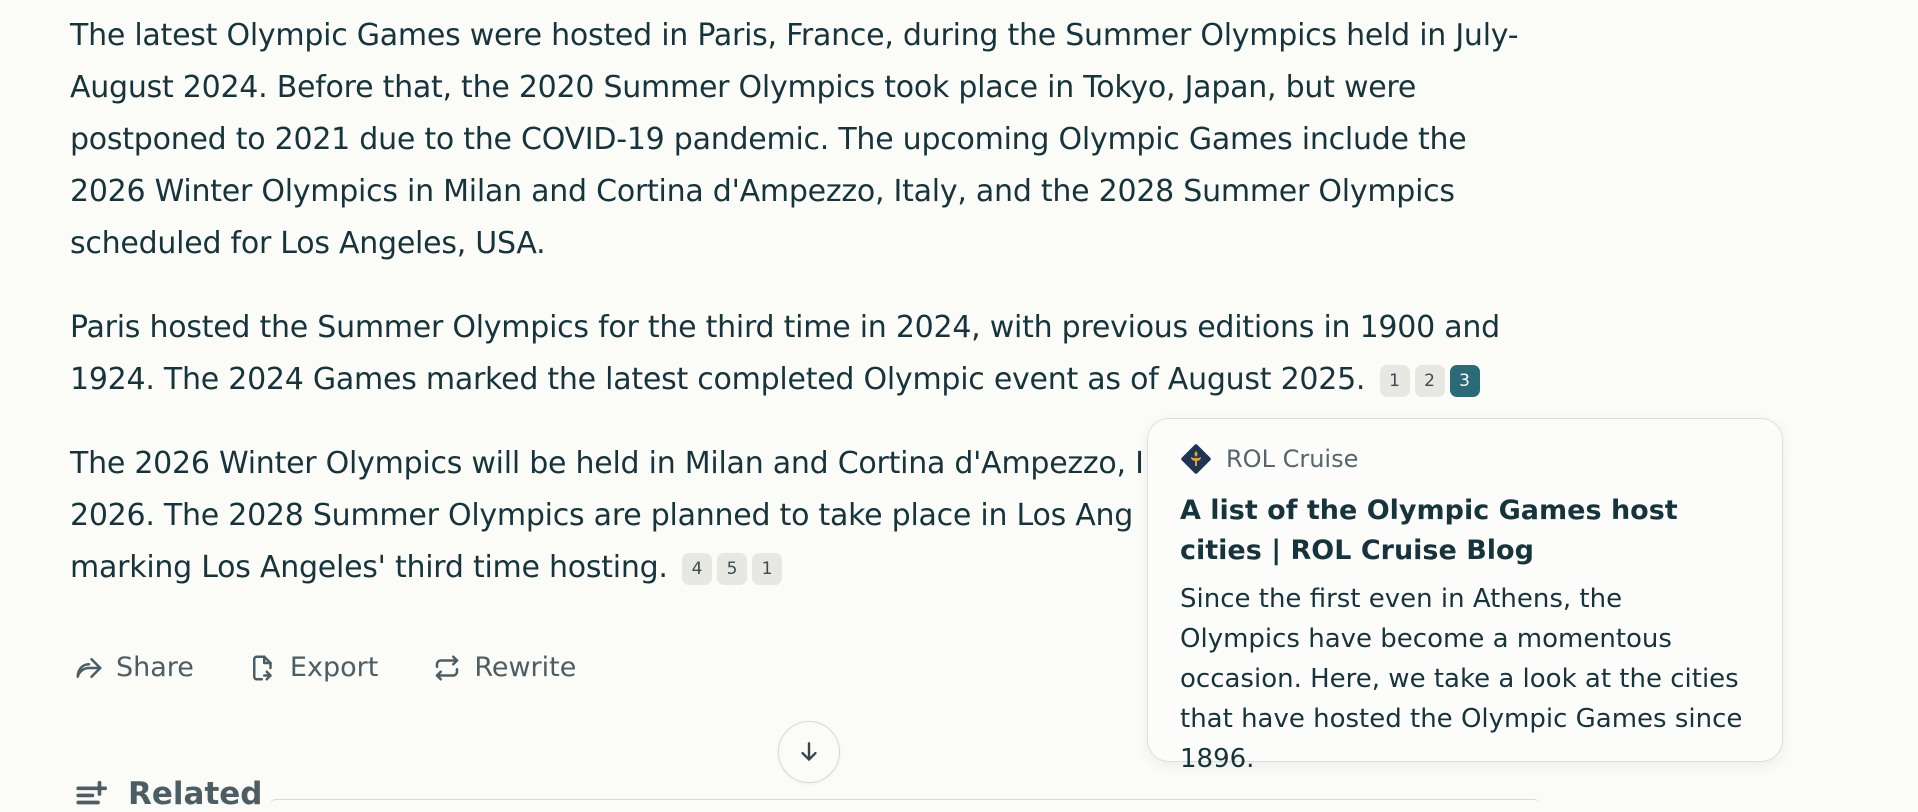 Image resolution: width=1918 pixels, height=812 pixels. I want to click on share-button: Share, so click(134, 667).